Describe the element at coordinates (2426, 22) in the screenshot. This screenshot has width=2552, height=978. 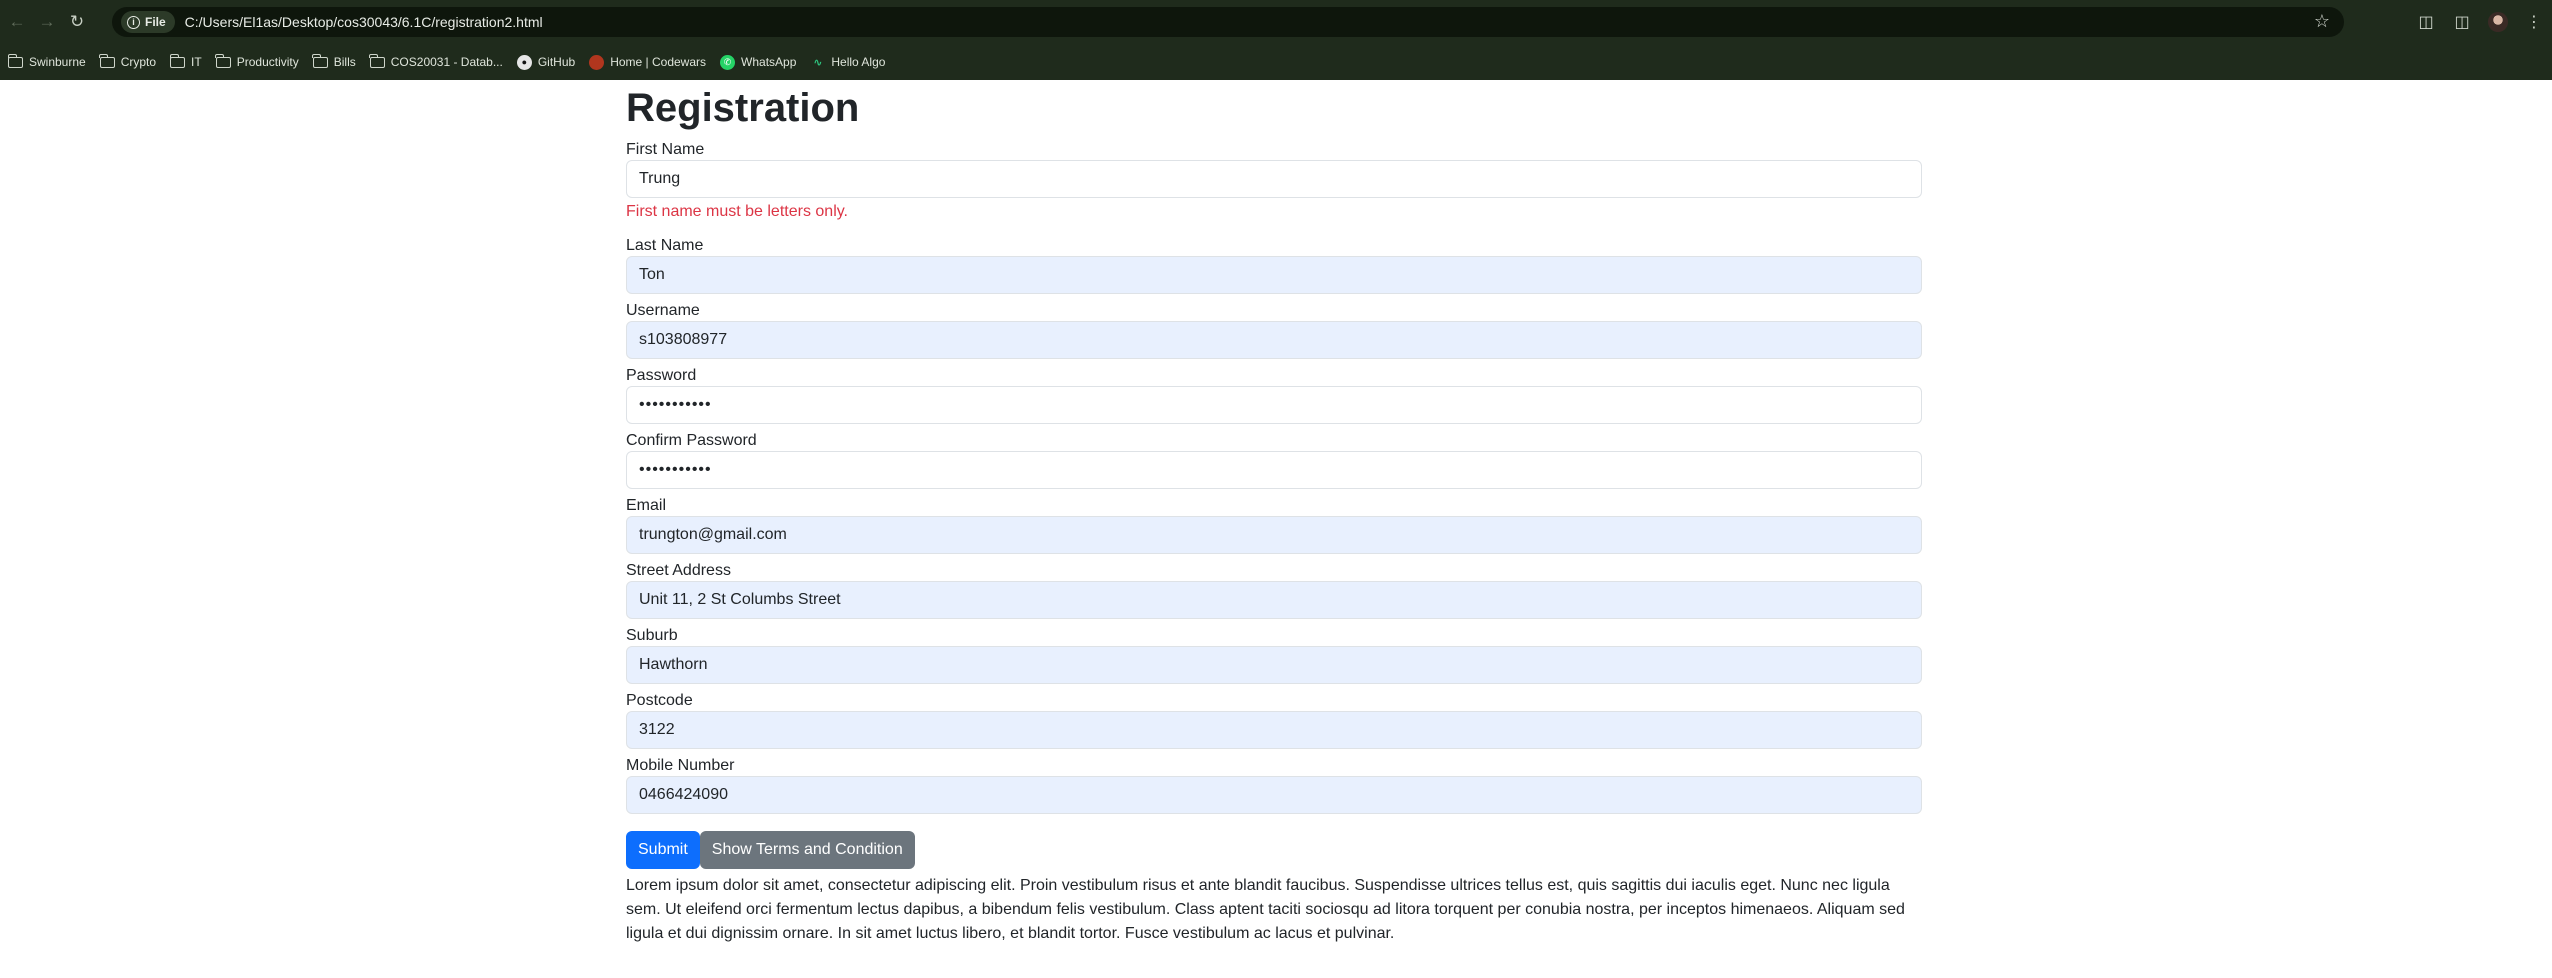
I see `extensions-icon: ◫` at that location.